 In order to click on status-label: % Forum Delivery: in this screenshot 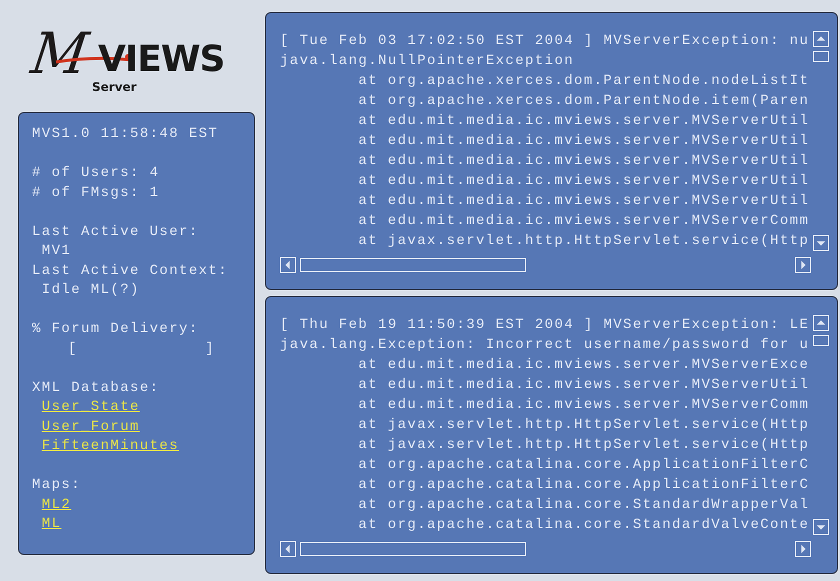, I will do `click(115, 329)`.